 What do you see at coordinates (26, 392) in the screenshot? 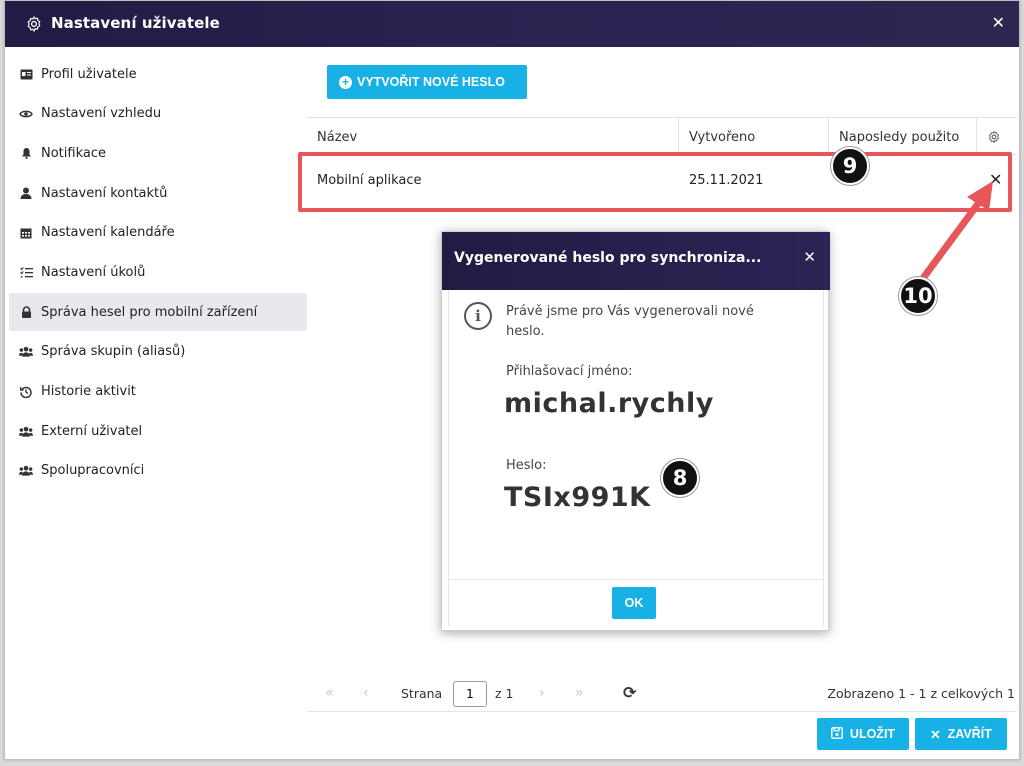
I see `history-icon` at bounding box center [26, 392].